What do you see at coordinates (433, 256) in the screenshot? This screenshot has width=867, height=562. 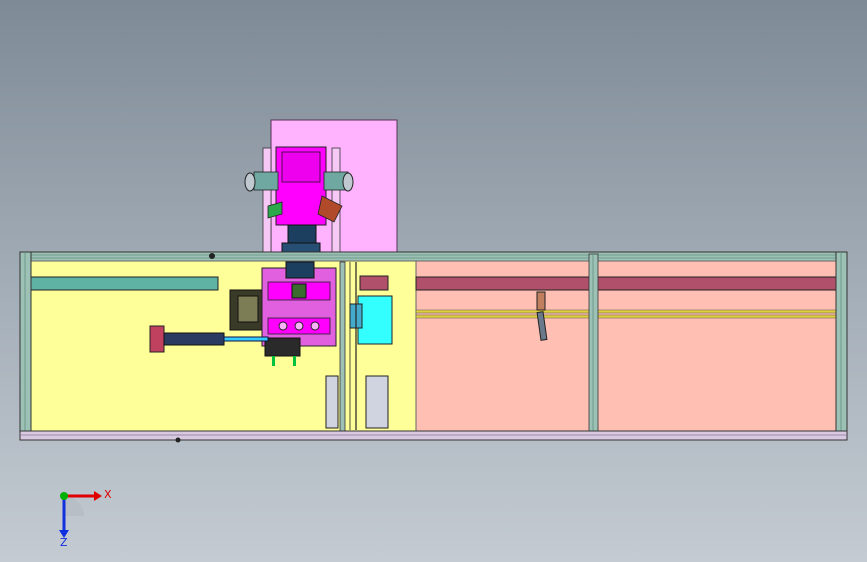 I see `frame-top-profile` at bounding box center [433, 256].